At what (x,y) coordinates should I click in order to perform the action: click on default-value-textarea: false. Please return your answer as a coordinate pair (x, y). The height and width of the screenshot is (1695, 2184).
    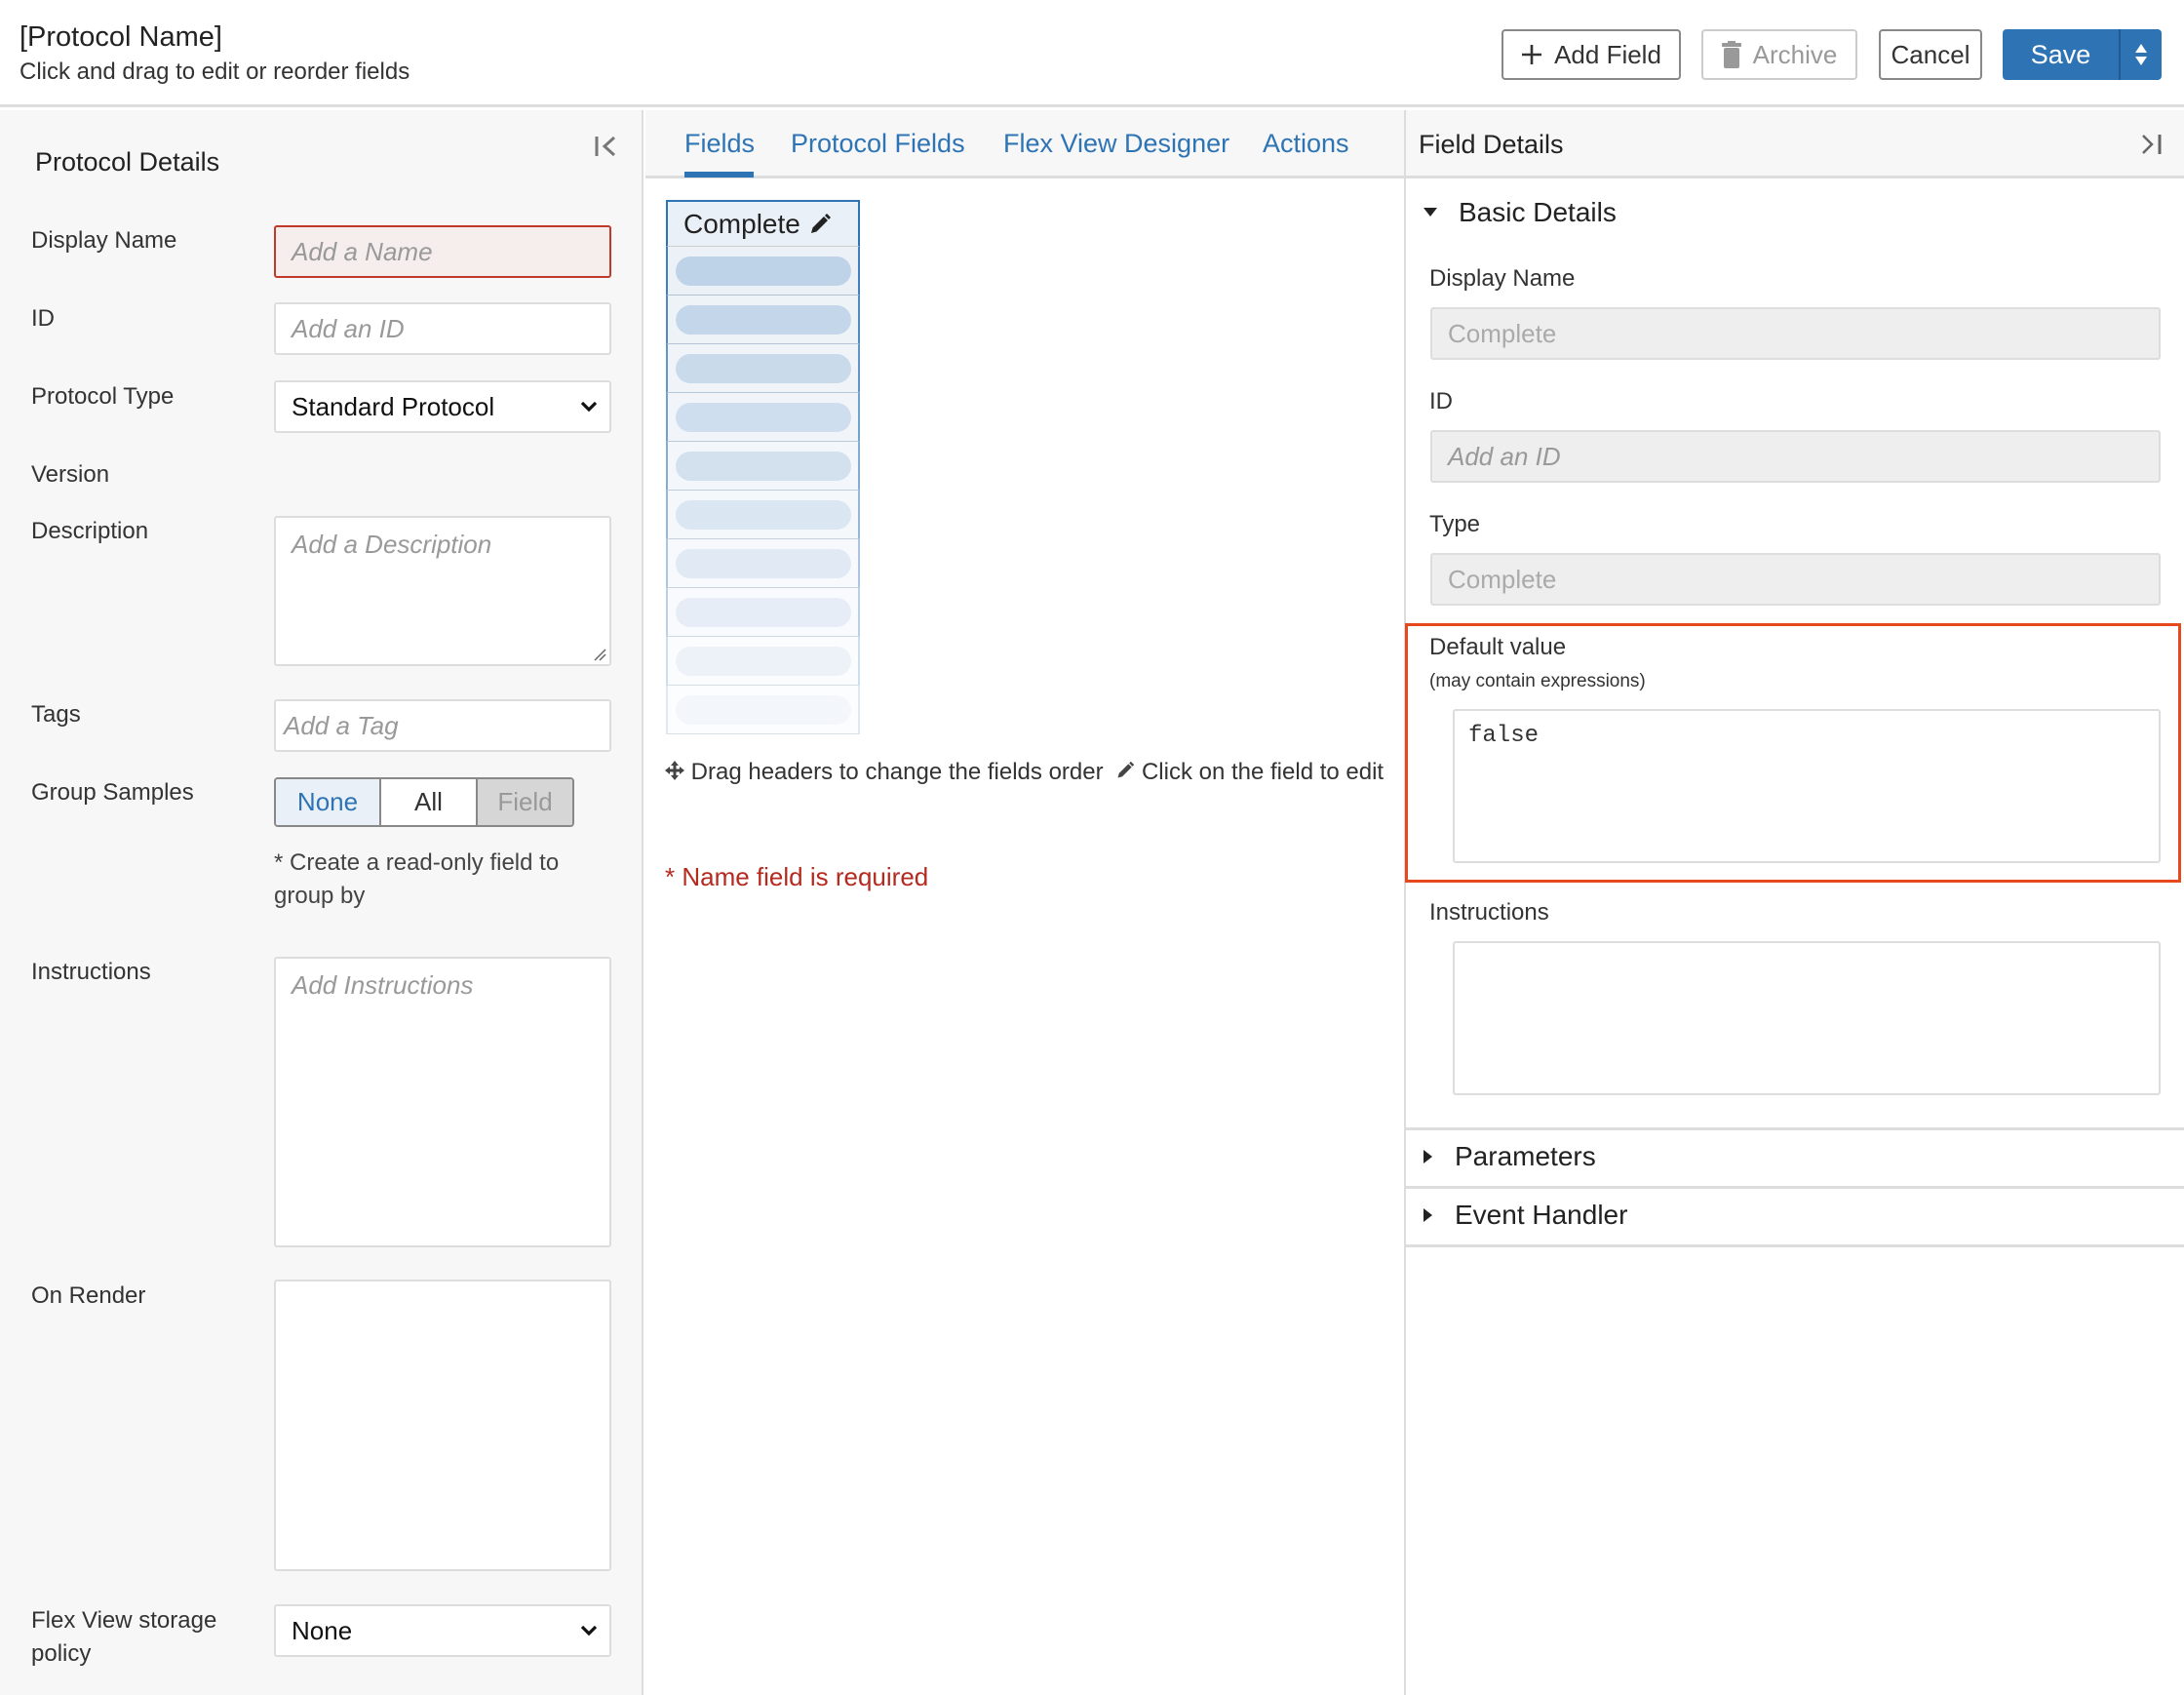
    Looking at the image, I should click on (1807, 786).